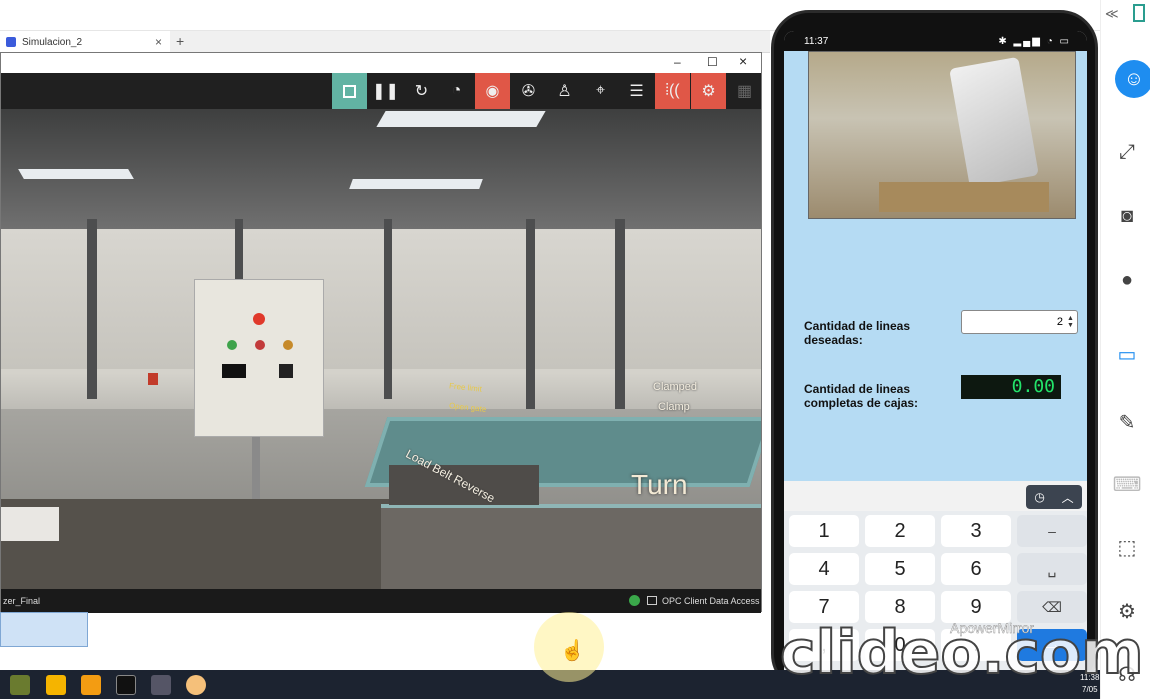 This screenshot has width=1150, height=699. I want to click on user-avatar-icon: ☺, so click(1132, 79).